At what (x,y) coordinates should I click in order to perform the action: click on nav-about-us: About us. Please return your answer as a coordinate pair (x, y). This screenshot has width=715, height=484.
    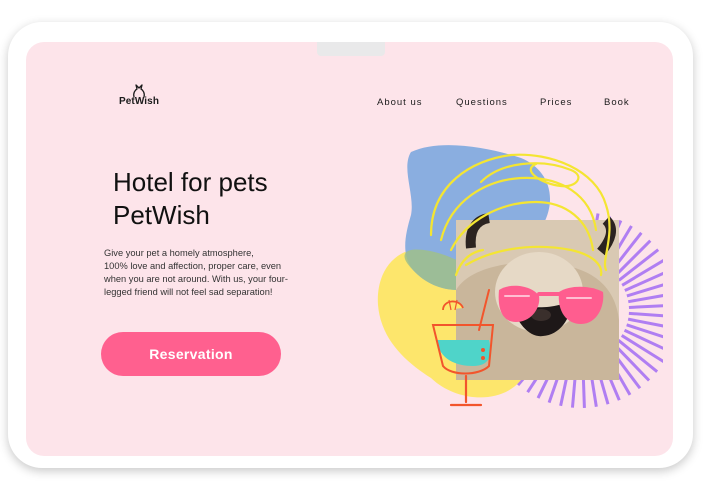
    Looking at the image, I should click on (400, 102).